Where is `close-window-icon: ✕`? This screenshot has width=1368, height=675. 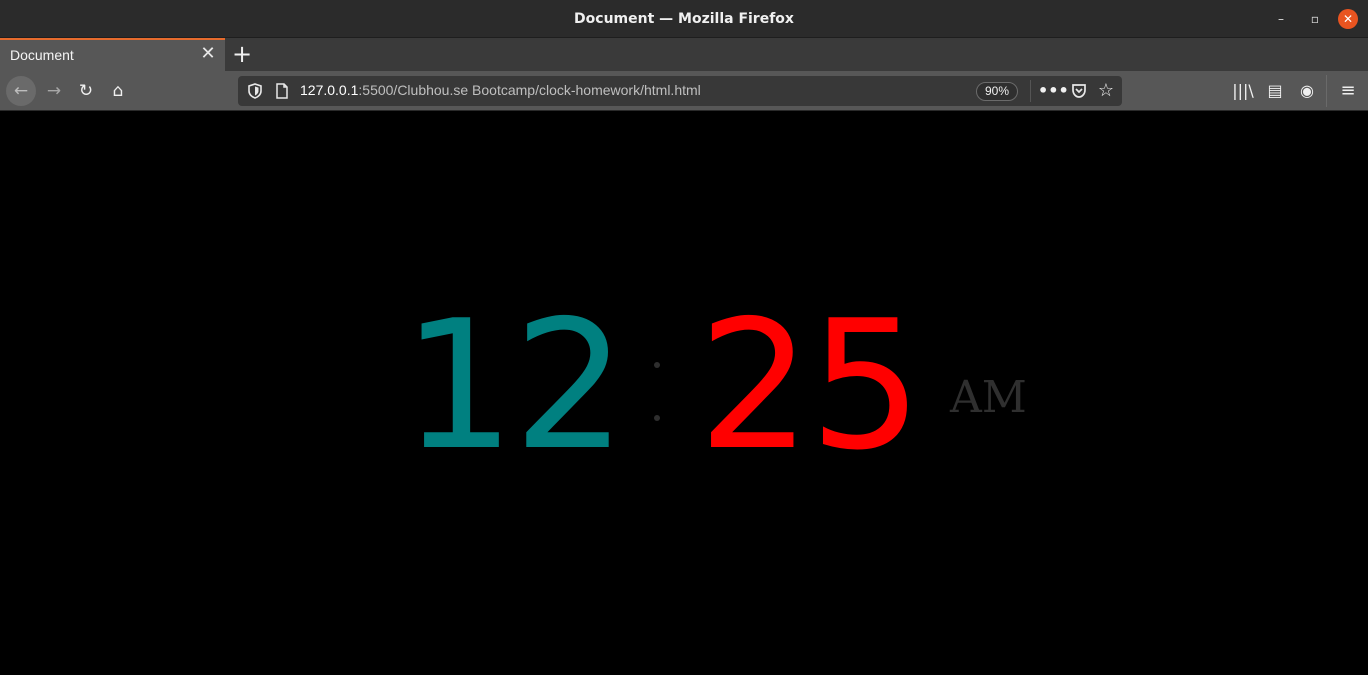
close-window-icon: ✕ is located at coordinates (1348, 19).